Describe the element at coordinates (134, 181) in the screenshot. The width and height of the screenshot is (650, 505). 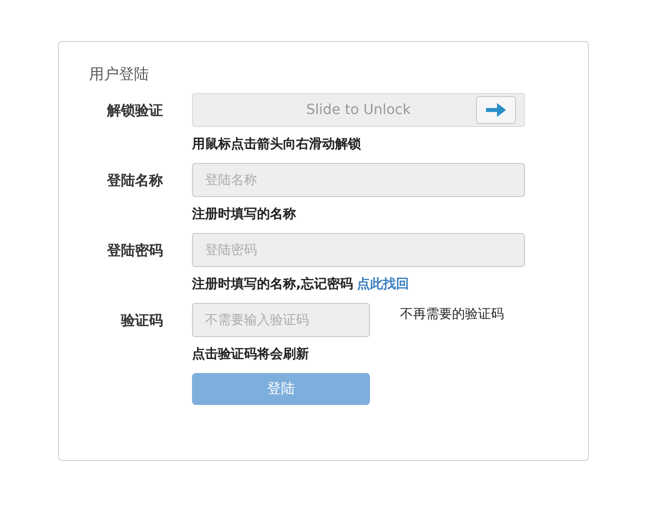
I see `field-label: 登陆名称` at that location.